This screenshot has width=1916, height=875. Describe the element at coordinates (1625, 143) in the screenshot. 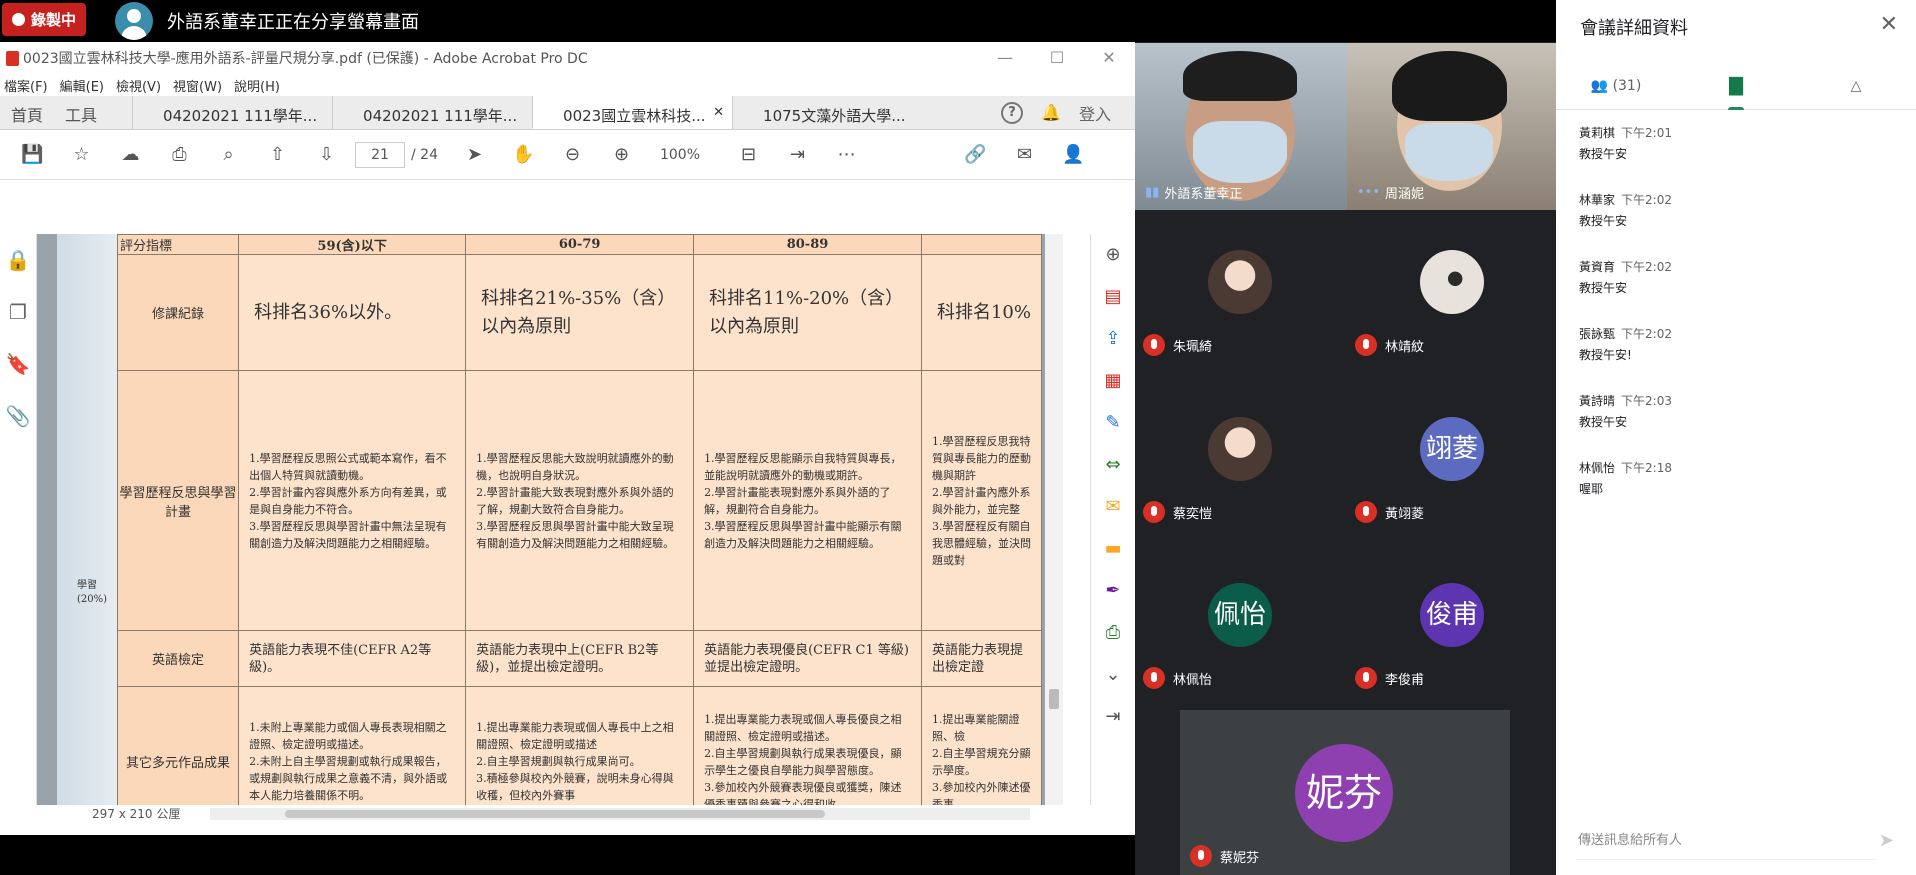

I see `chat-message: 黃莉棋 下午2:01 教授午安` at that location.